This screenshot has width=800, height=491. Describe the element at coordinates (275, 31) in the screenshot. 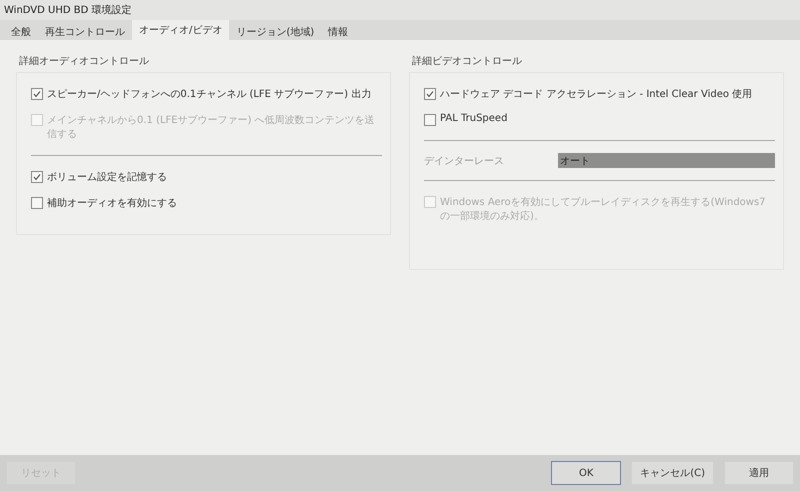

I see `tab: リージョン(地域)` at that location.